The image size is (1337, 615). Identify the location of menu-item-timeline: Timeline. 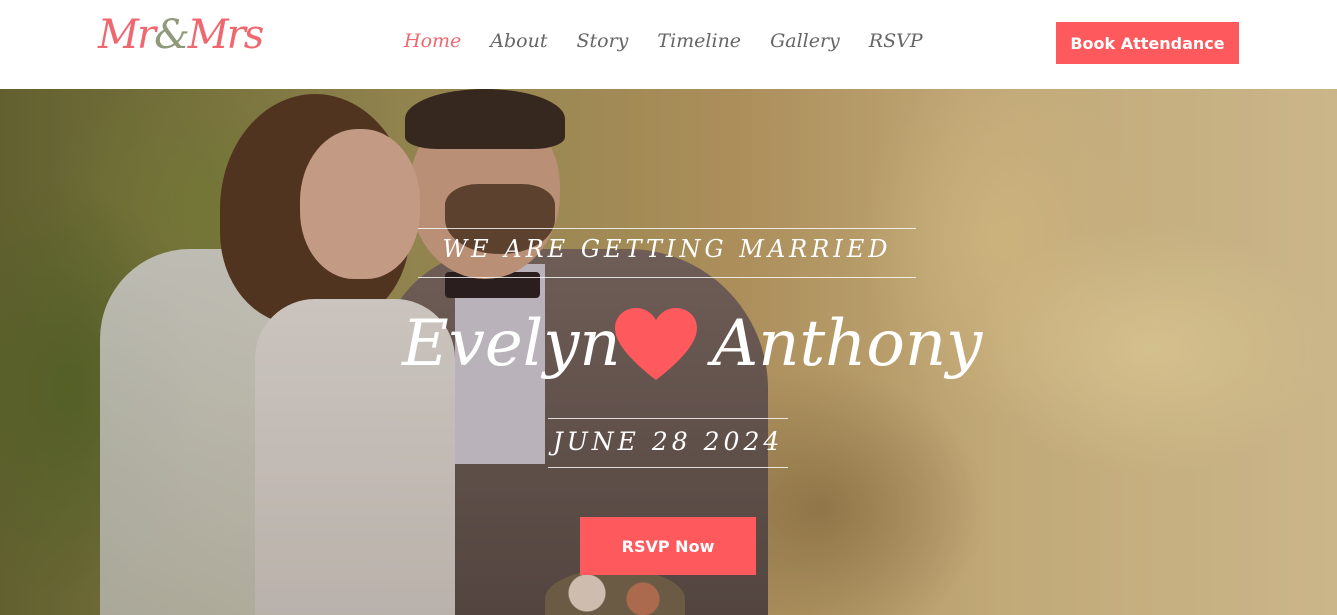
(699, 41).